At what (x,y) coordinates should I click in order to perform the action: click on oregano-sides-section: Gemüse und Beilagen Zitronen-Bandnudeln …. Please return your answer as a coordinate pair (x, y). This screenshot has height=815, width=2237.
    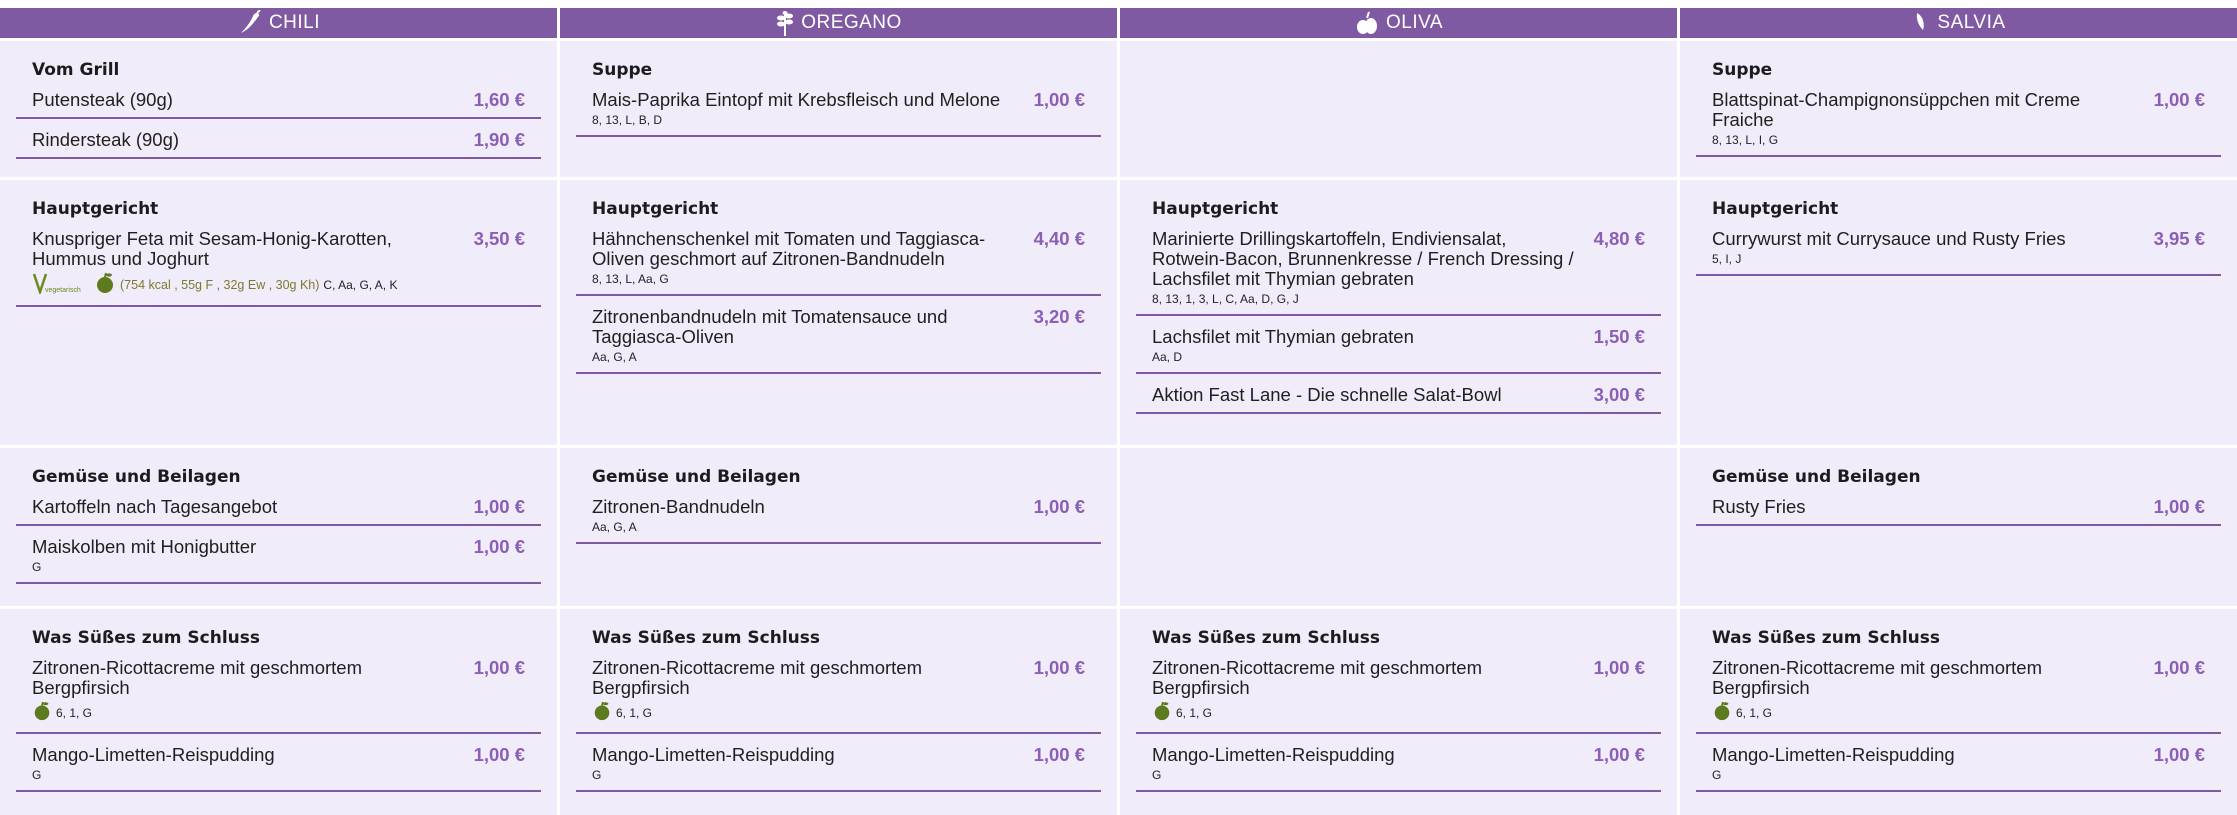
    Looking at the image, I should click on (838, 527).